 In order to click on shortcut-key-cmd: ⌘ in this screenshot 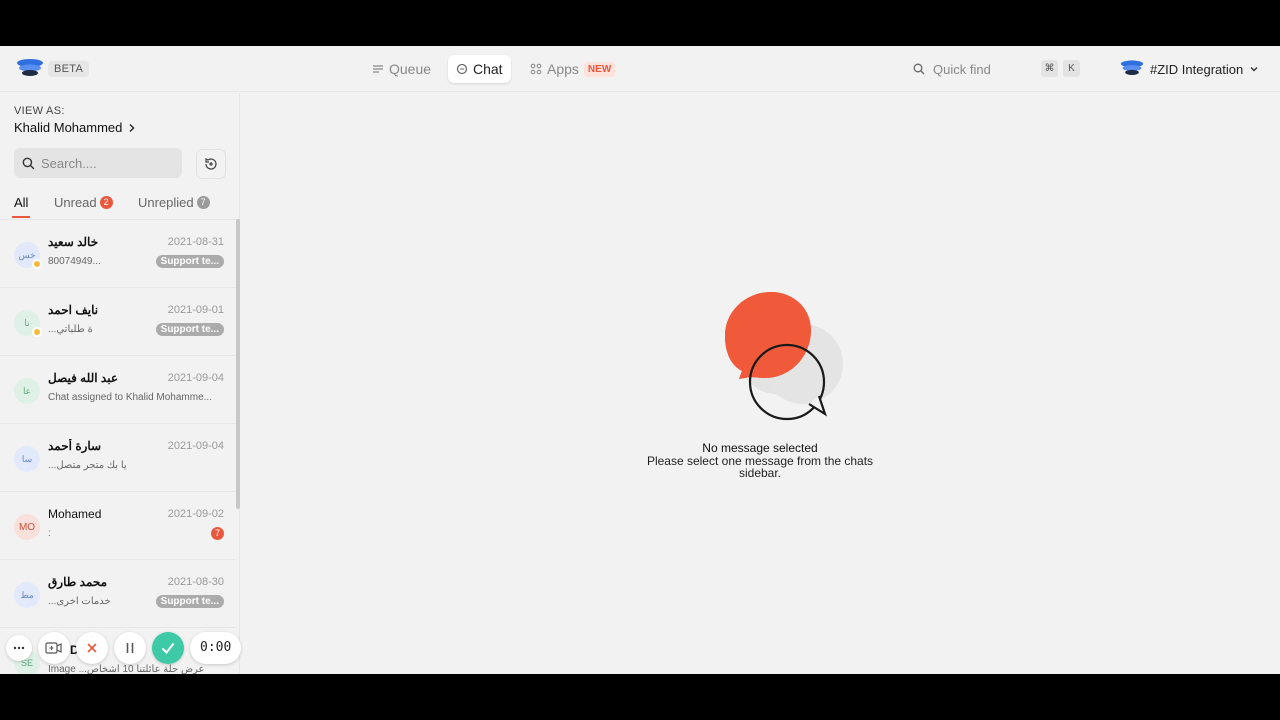, I will do `click(1049, 68)`.